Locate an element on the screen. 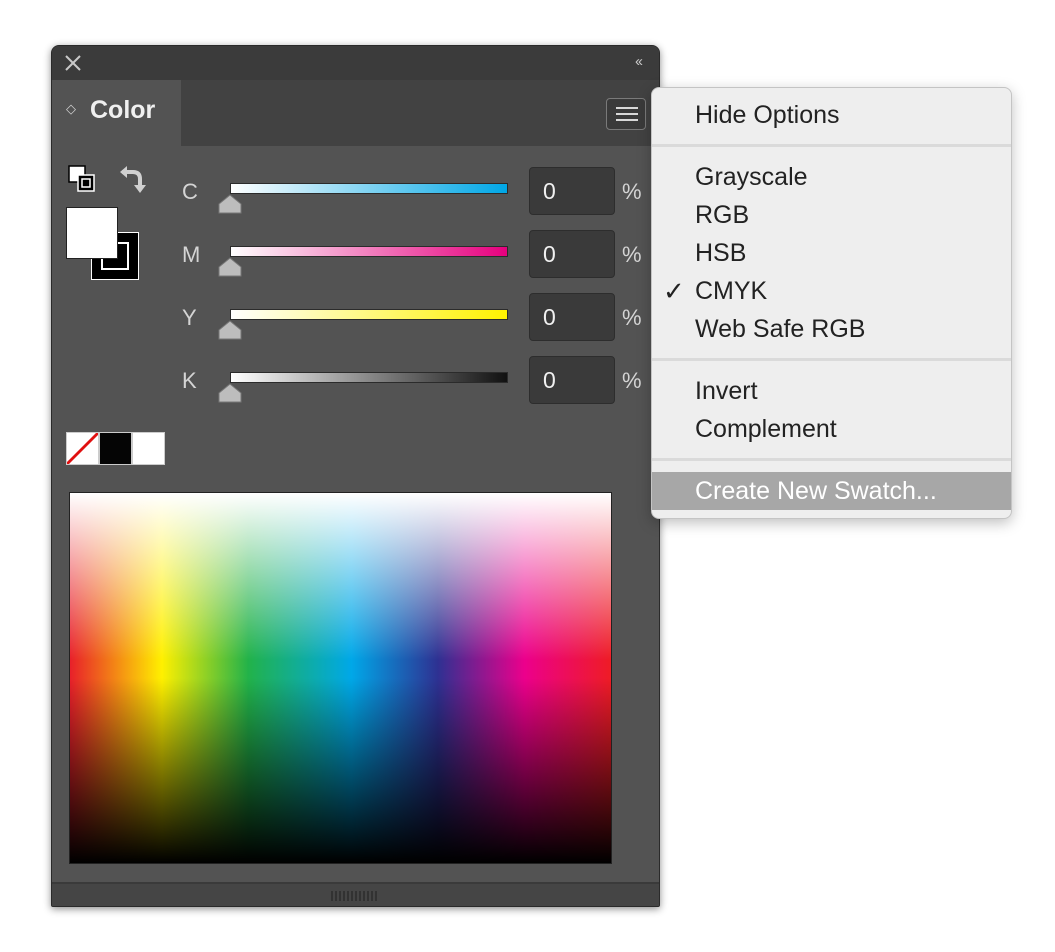  magenta-value-input: 0 is located at coordinates (572, 254).